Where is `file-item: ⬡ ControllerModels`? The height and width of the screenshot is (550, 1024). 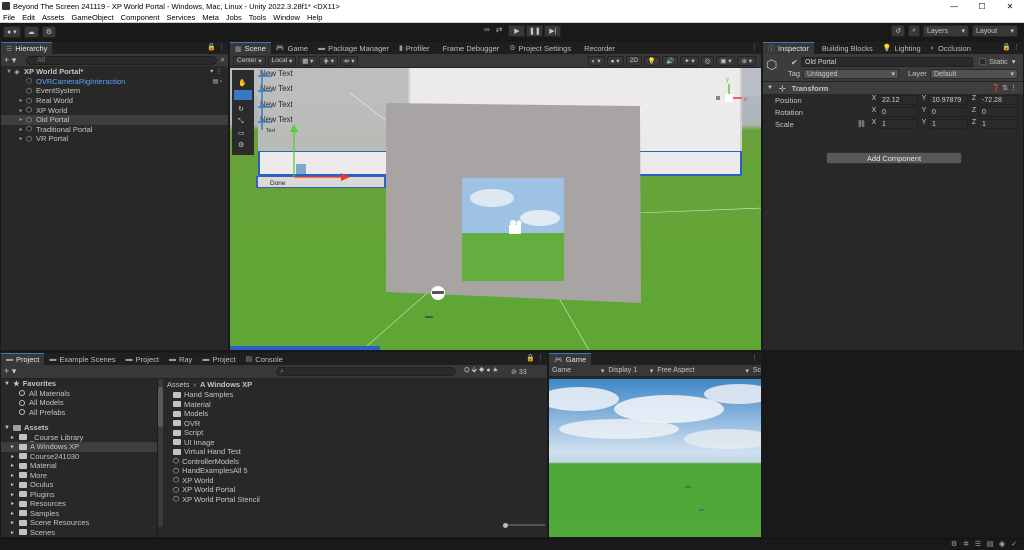
file-item: ⬡ ControllerModels is located at coordinates (360, 462).